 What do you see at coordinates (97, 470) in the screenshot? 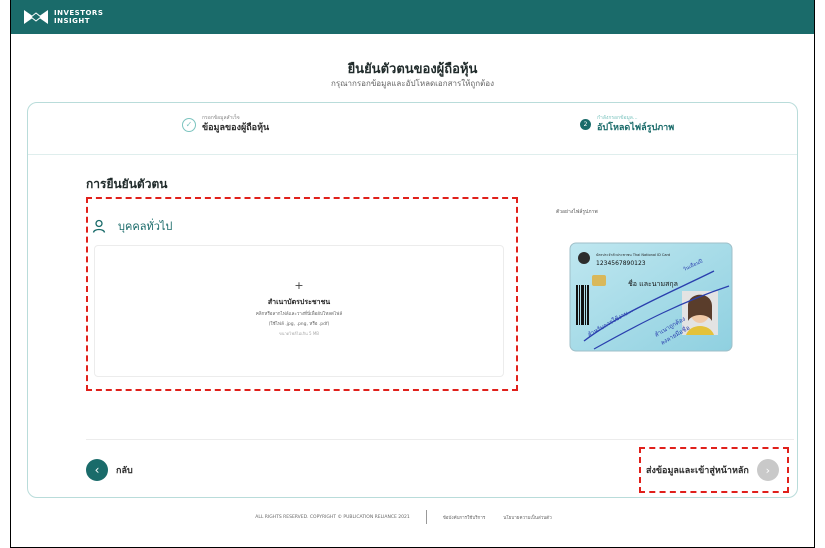
I see `chevron-left-icon: ‹` at bounding box center [97, 470].